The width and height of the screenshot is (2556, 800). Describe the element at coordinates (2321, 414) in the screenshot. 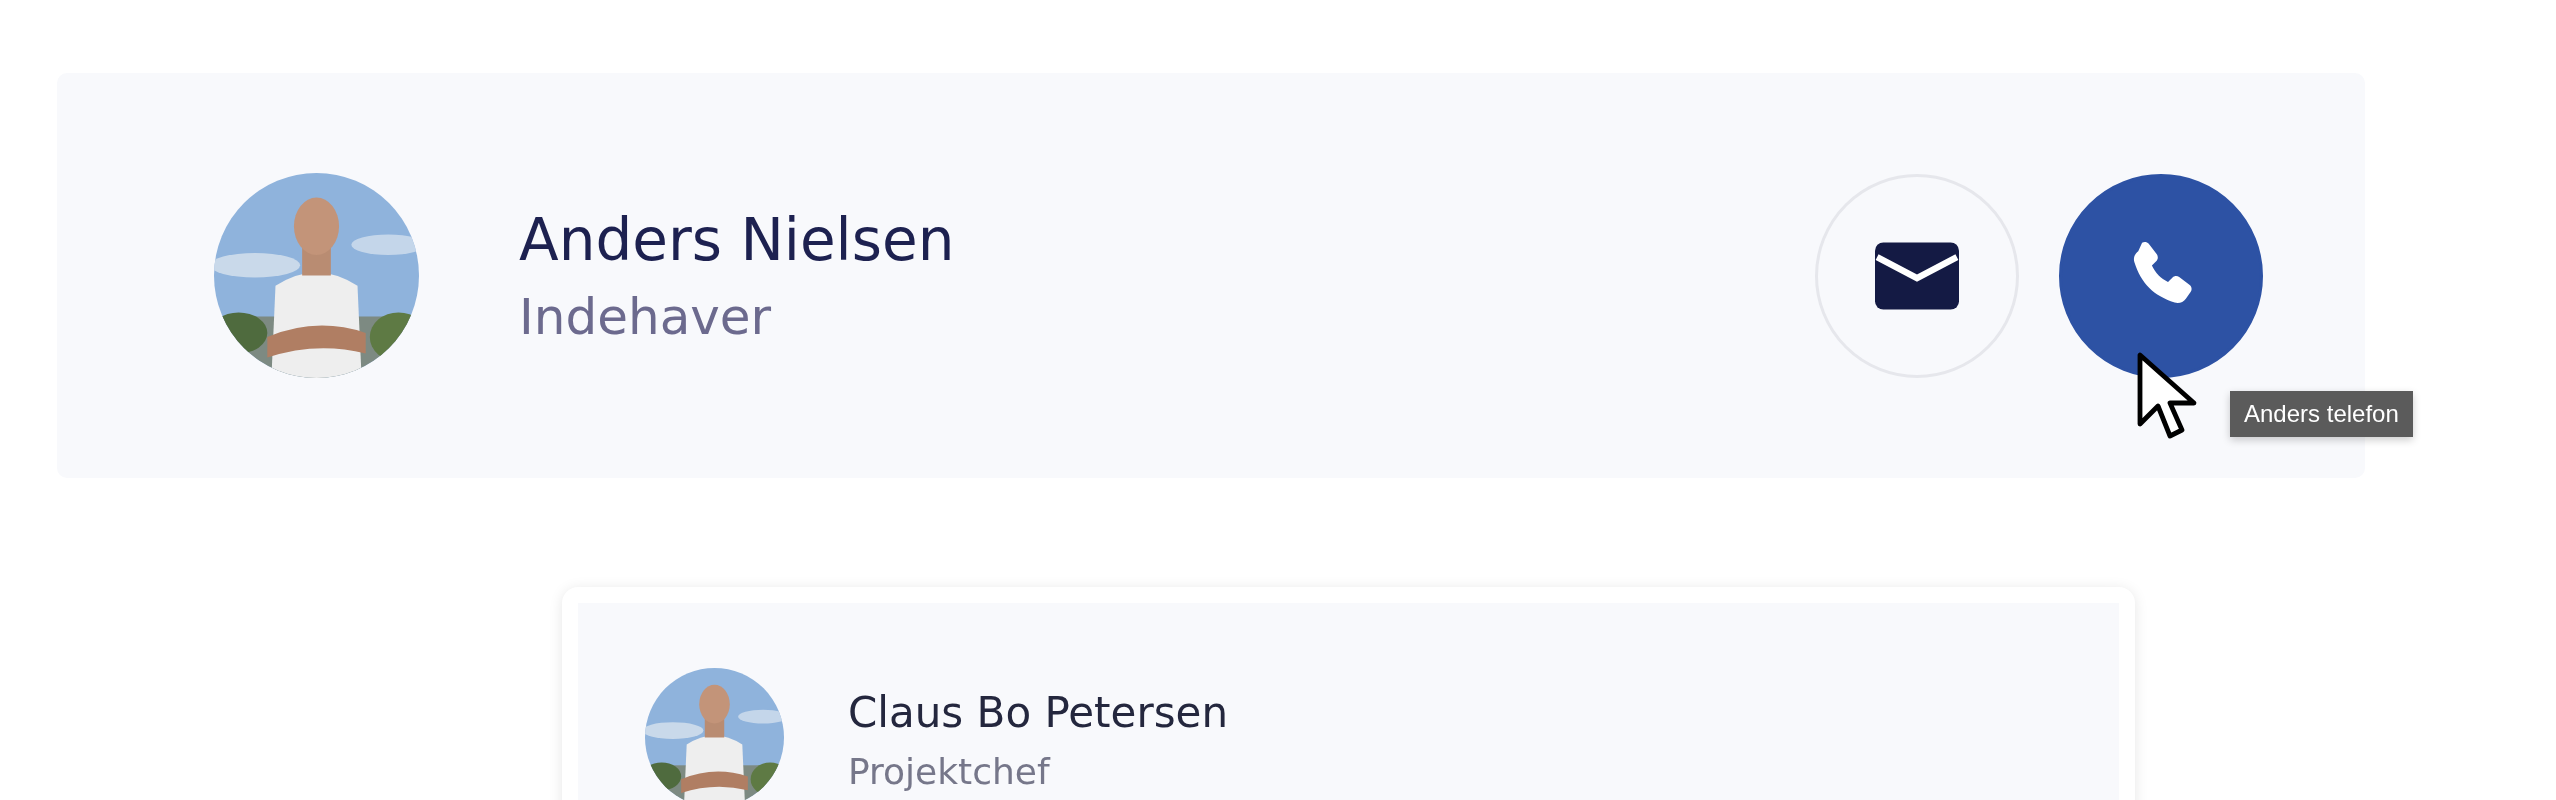

I see `tooltip: Anders telefon` at that location.